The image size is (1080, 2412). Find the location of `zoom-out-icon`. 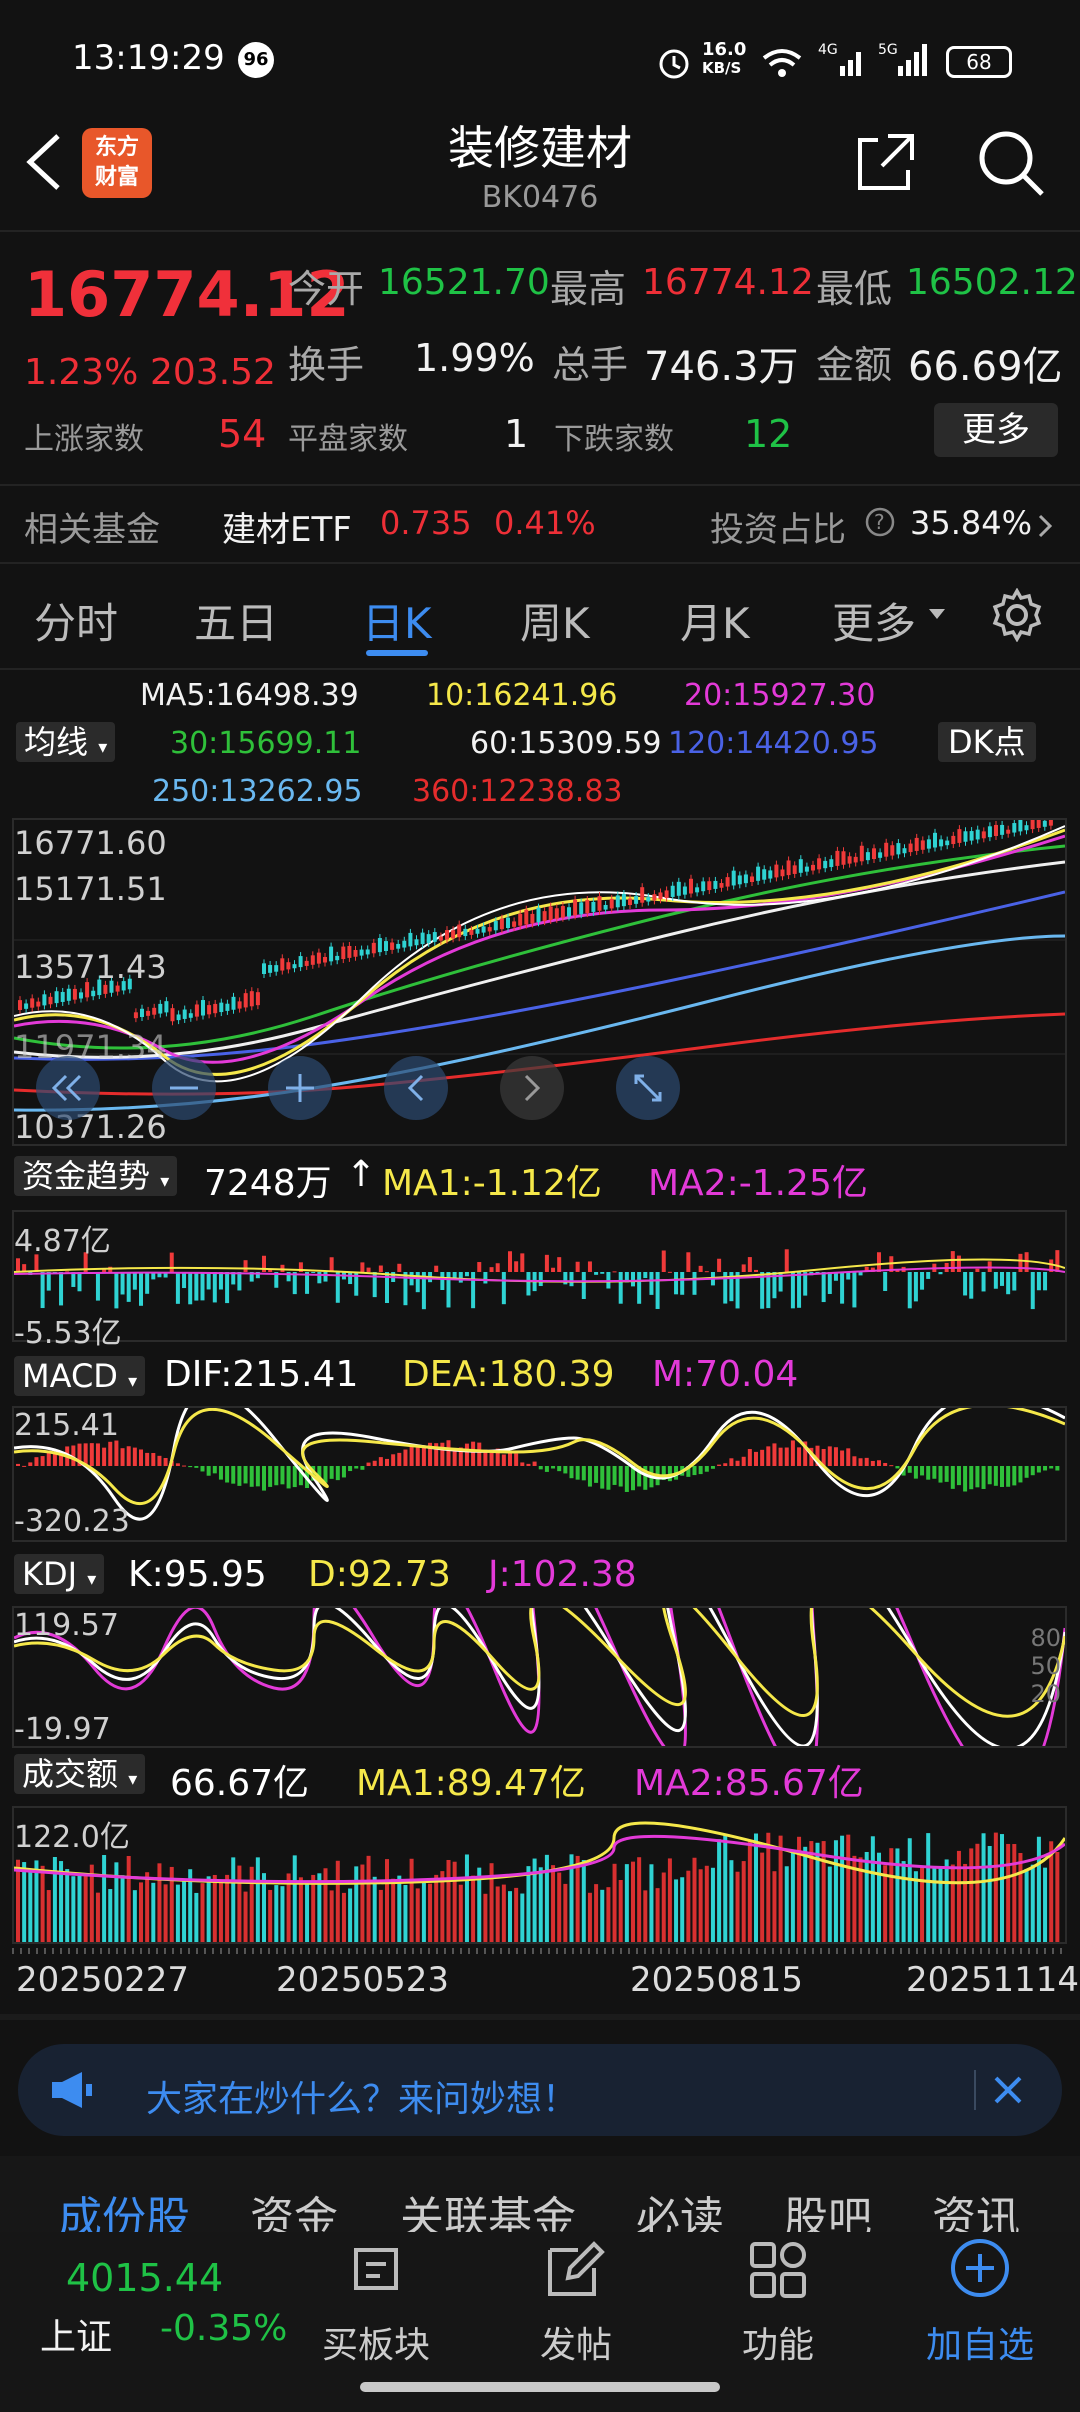

zoom-out-icon is located at coordinates (184, 1088).